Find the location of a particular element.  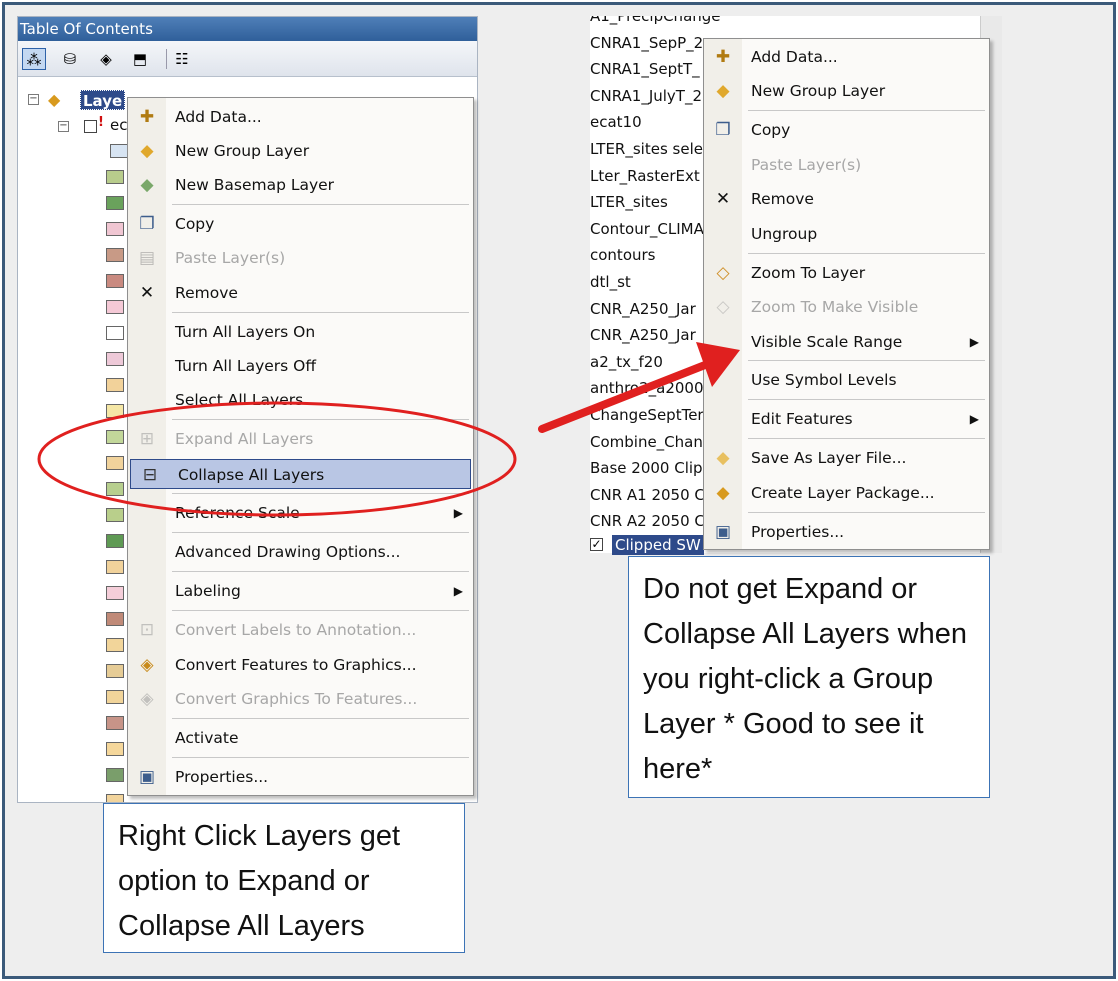

pointer-arrow-shaft is located at coordinates (623, 397).